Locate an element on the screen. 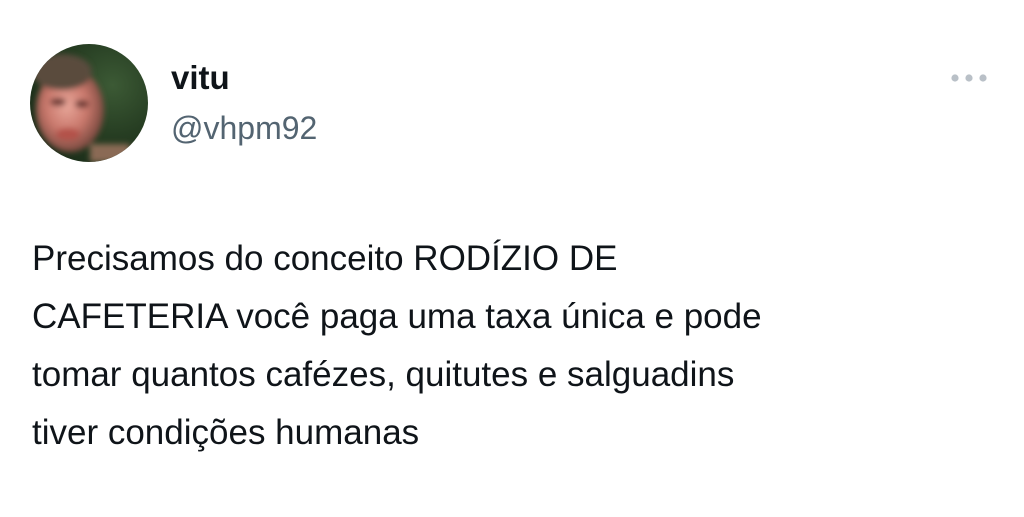 This screenshot has height=517, width=1024. more-dots-icon is located at coordinates (969, 78).